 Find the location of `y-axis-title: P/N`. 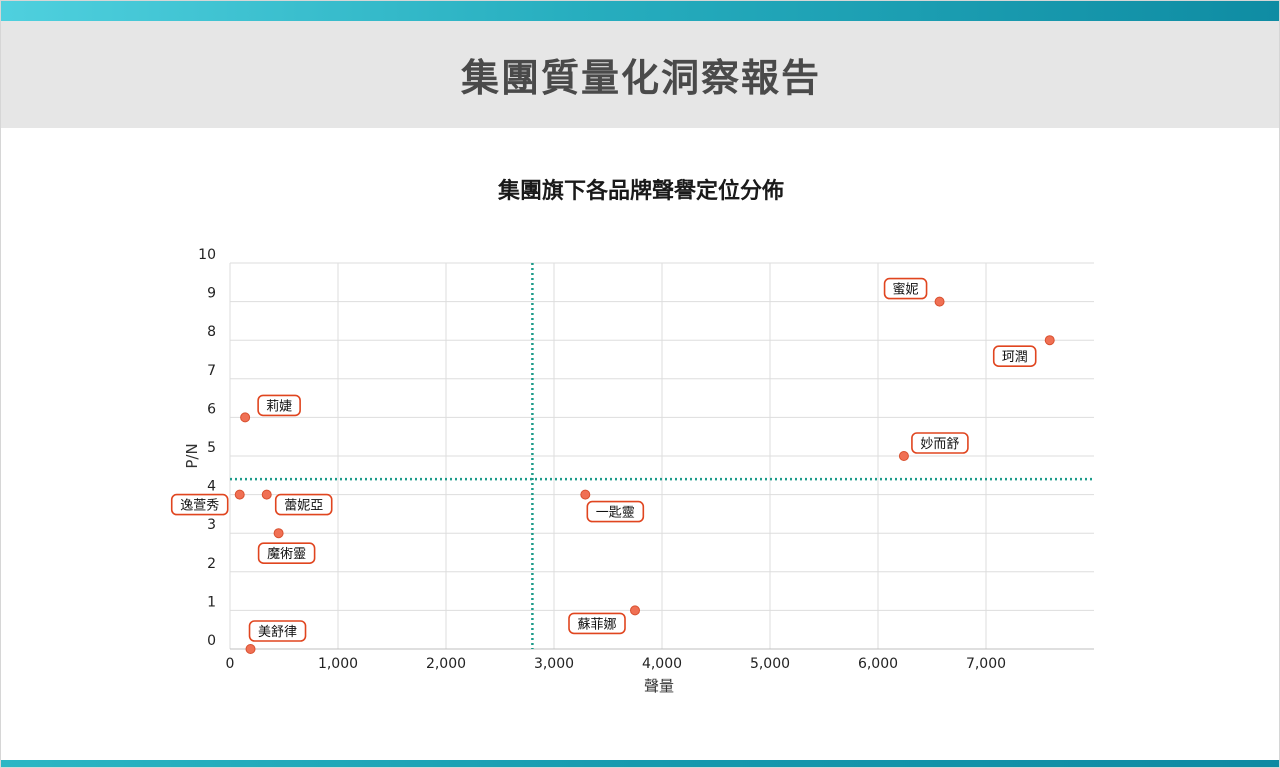

y-axis-title: P/N is located at coordinates (192, 455).